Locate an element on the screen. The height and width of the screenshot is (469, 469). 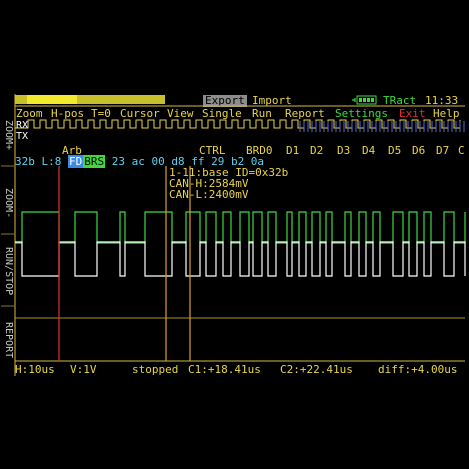
field-d1: D1 is located at coordinates (293, 150).